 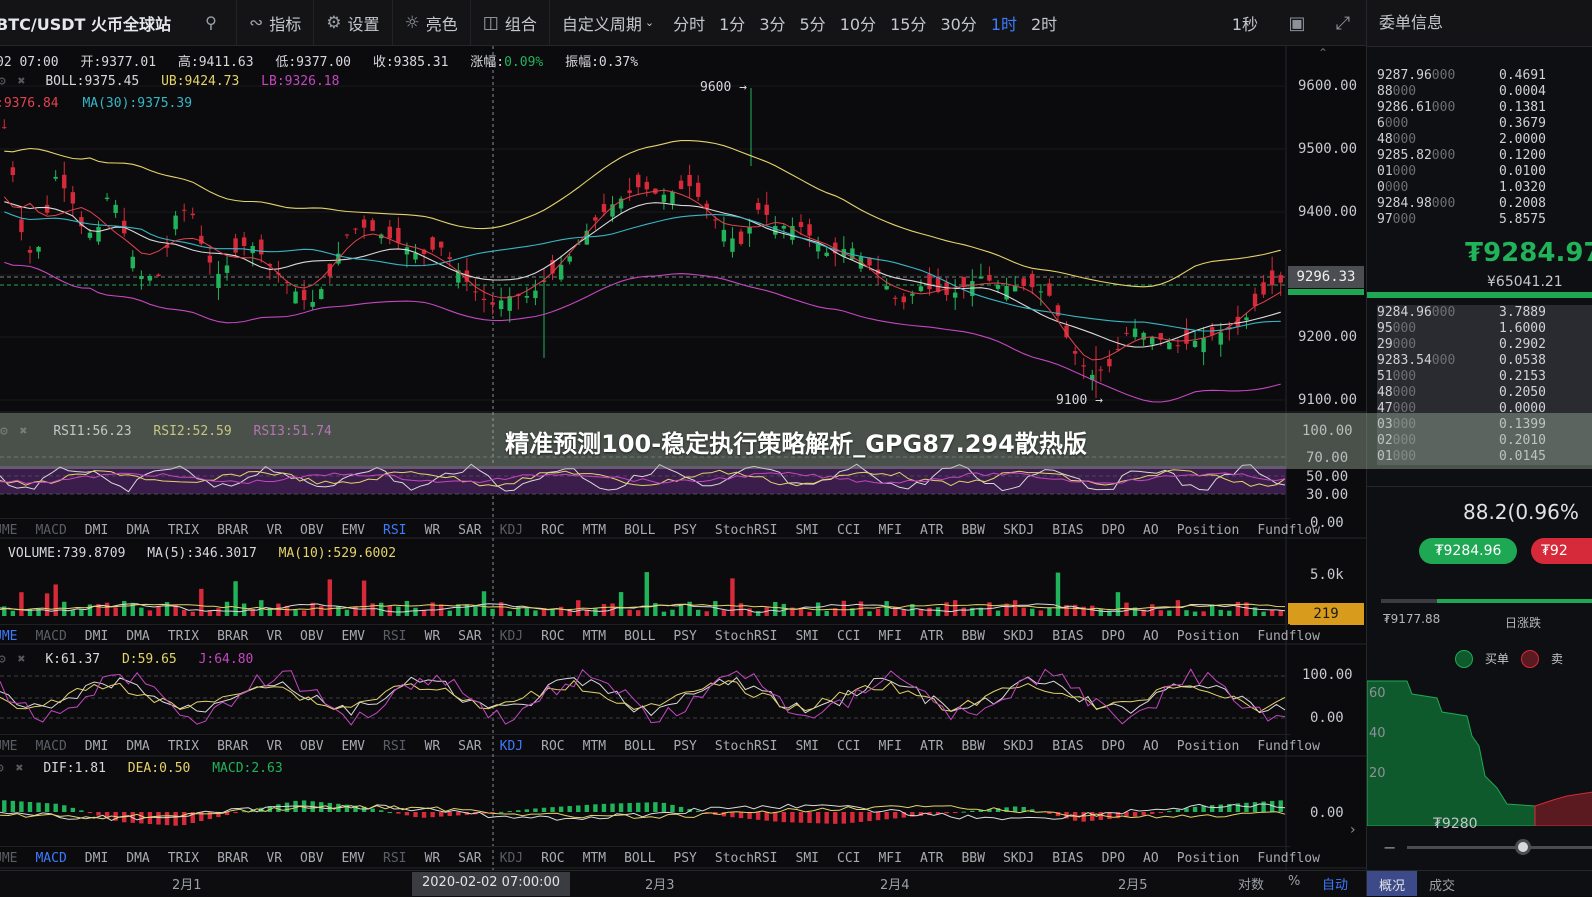 I want to click on tab-overview: 概况, so click(x=1392, y=883).